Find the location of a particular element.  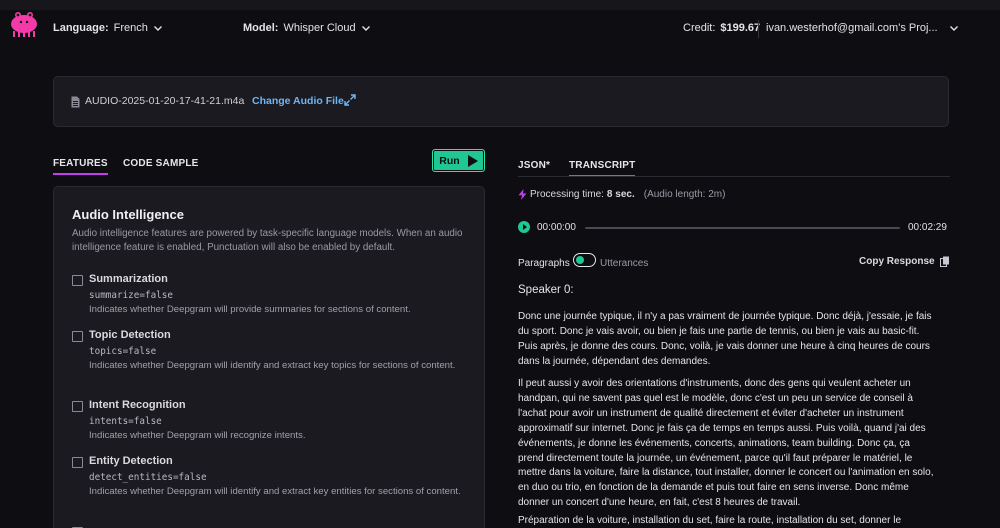

change-audio-file-link: Change Audio File is located at coordinates (298, 101).